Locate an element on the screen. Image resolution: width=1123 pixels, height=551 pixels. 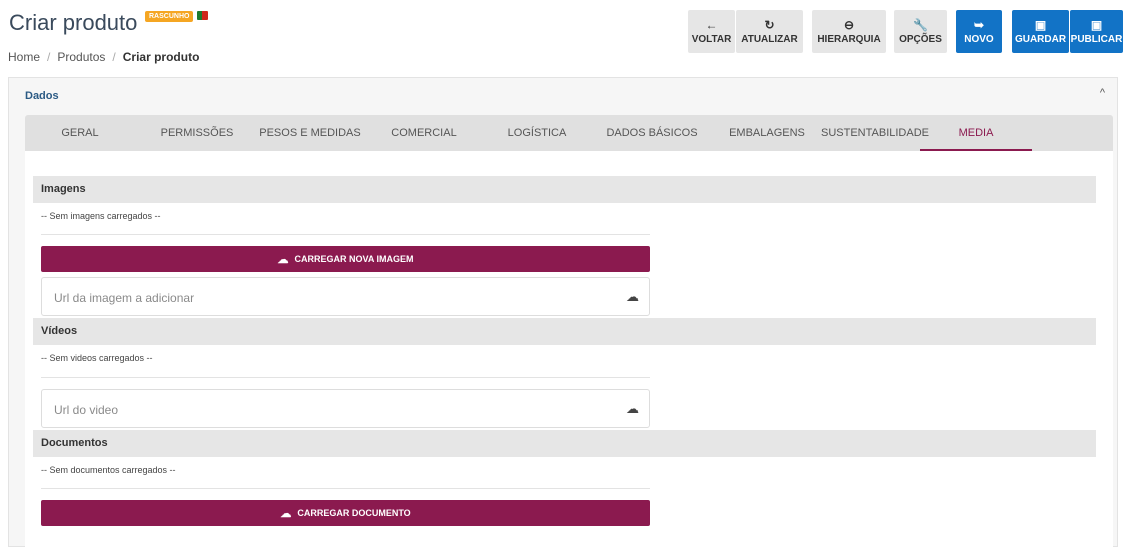
new-button: ➥ NOVO is located at coordinates (979, 31).